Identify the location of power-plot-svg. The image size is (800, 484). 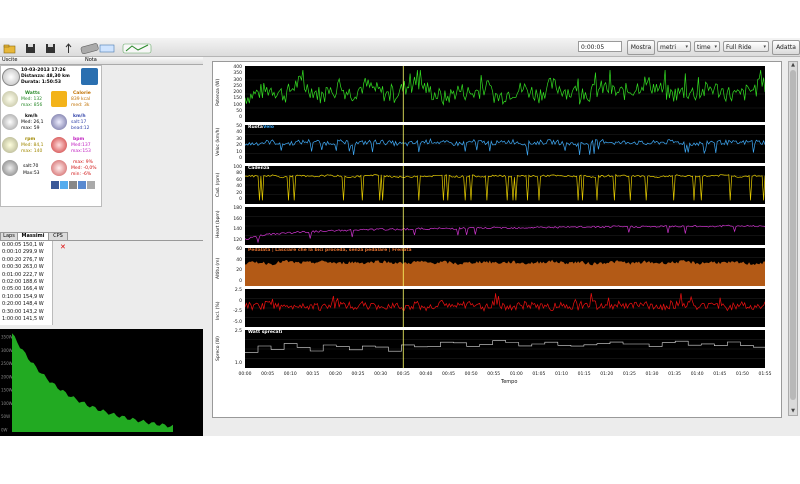
(505, 94).